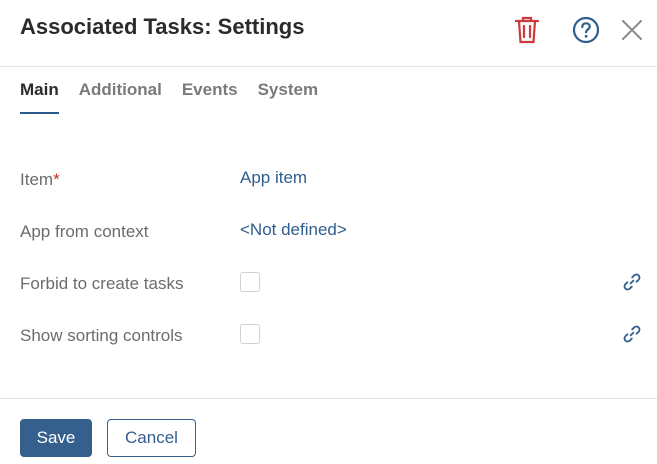  What do you see at coordinates (250, 282) in the screenshot?
I see `forbid-create-tasks-checkbox` at bounding box center [250, 282].